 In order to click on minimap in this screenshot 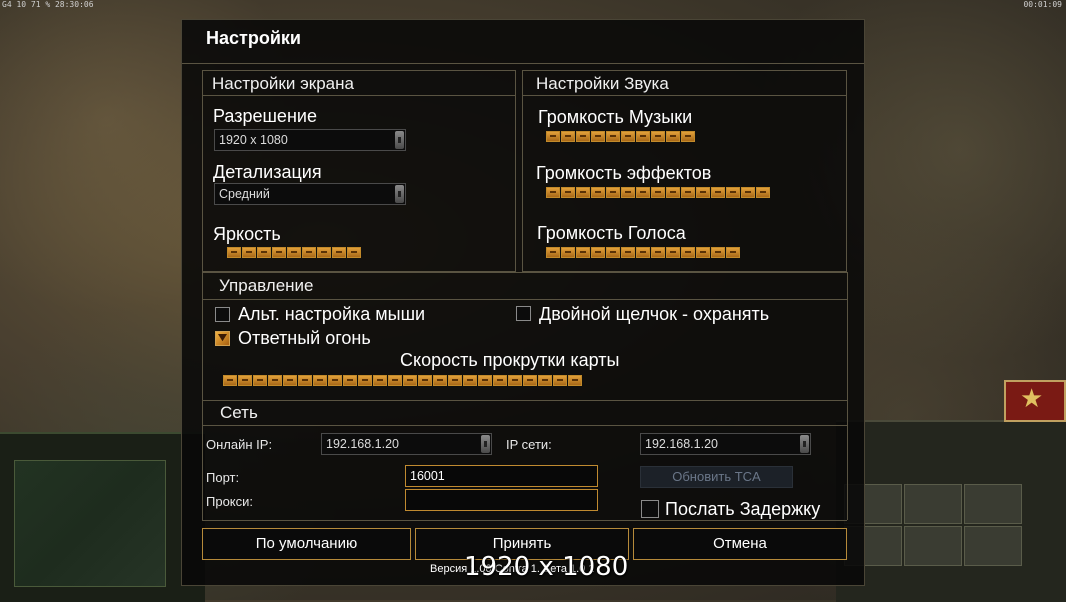, I will do `click(90, 523)`.